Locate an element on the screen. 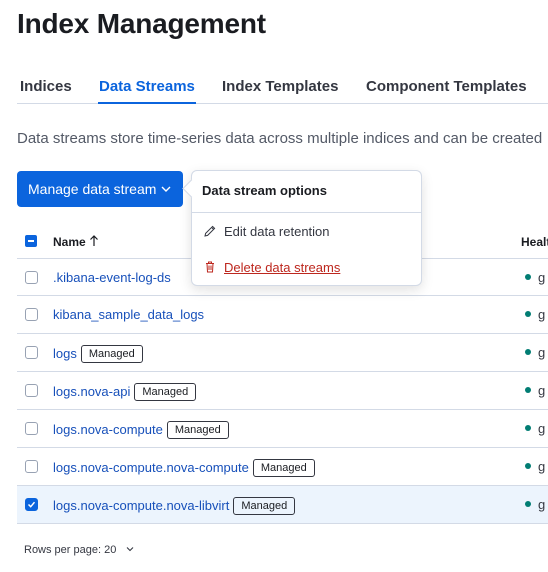  row-checkbox-checked is located at coordinates (31, 504).